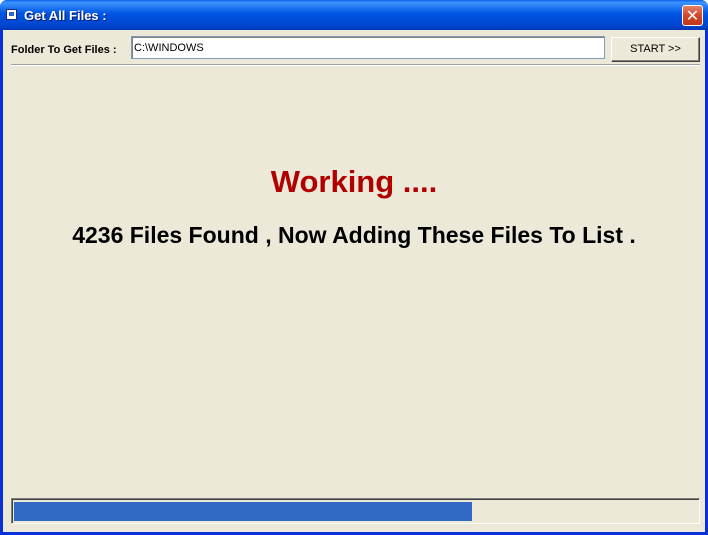  Describe the element at coordinates (655, 49) in the screenshot. I see `start-button: START >>` at that location.